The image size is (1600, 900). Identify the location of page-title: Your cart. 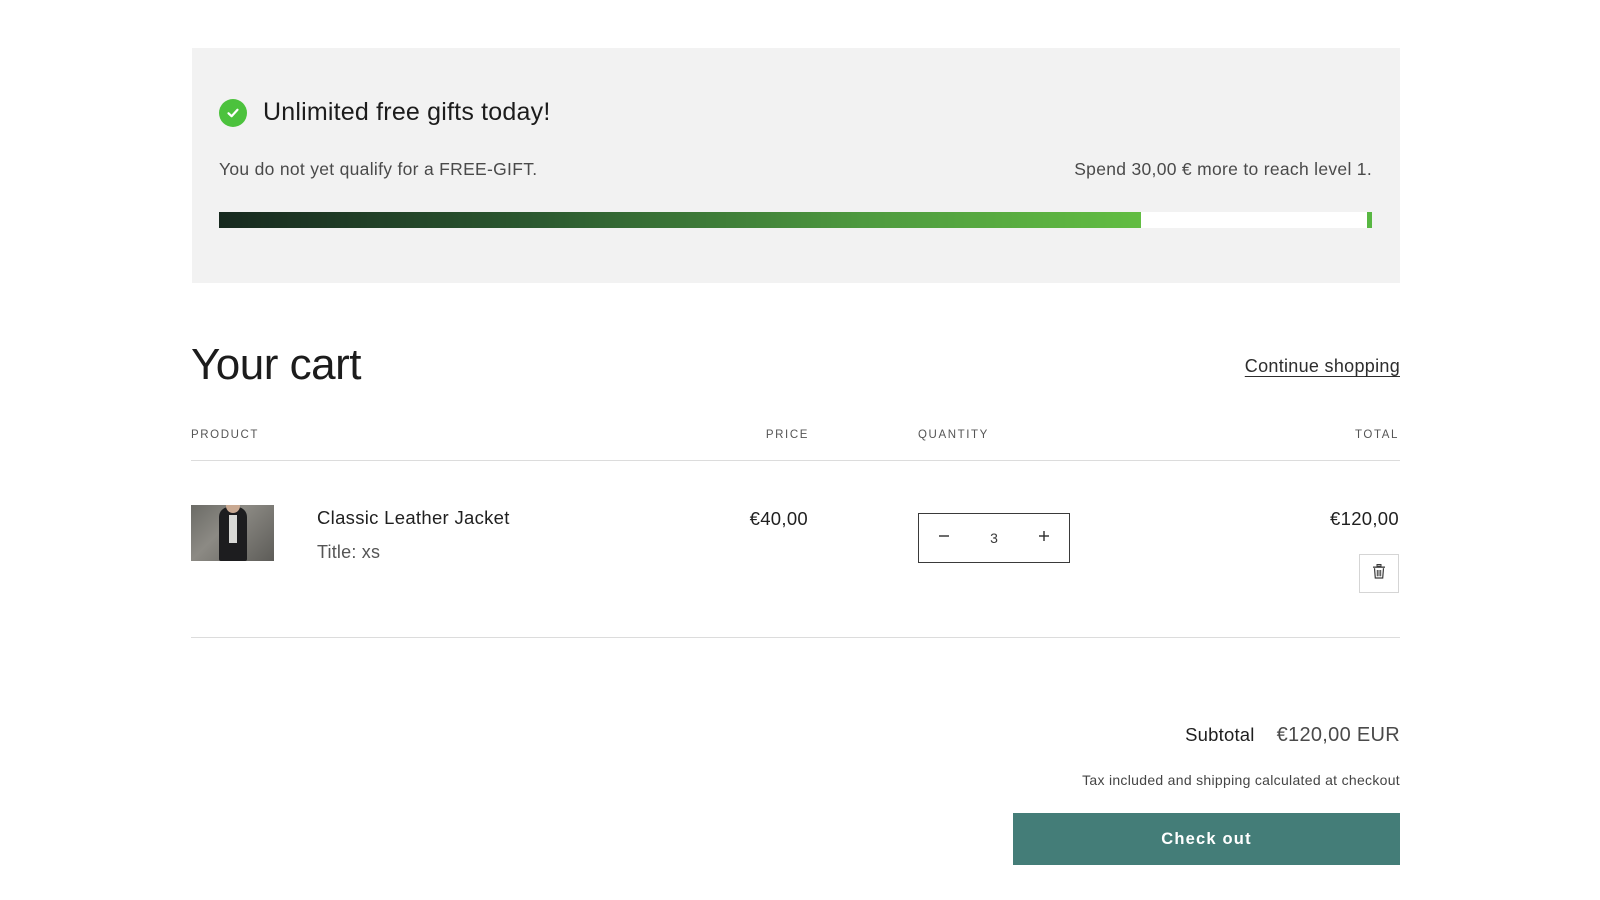
(276, 364).